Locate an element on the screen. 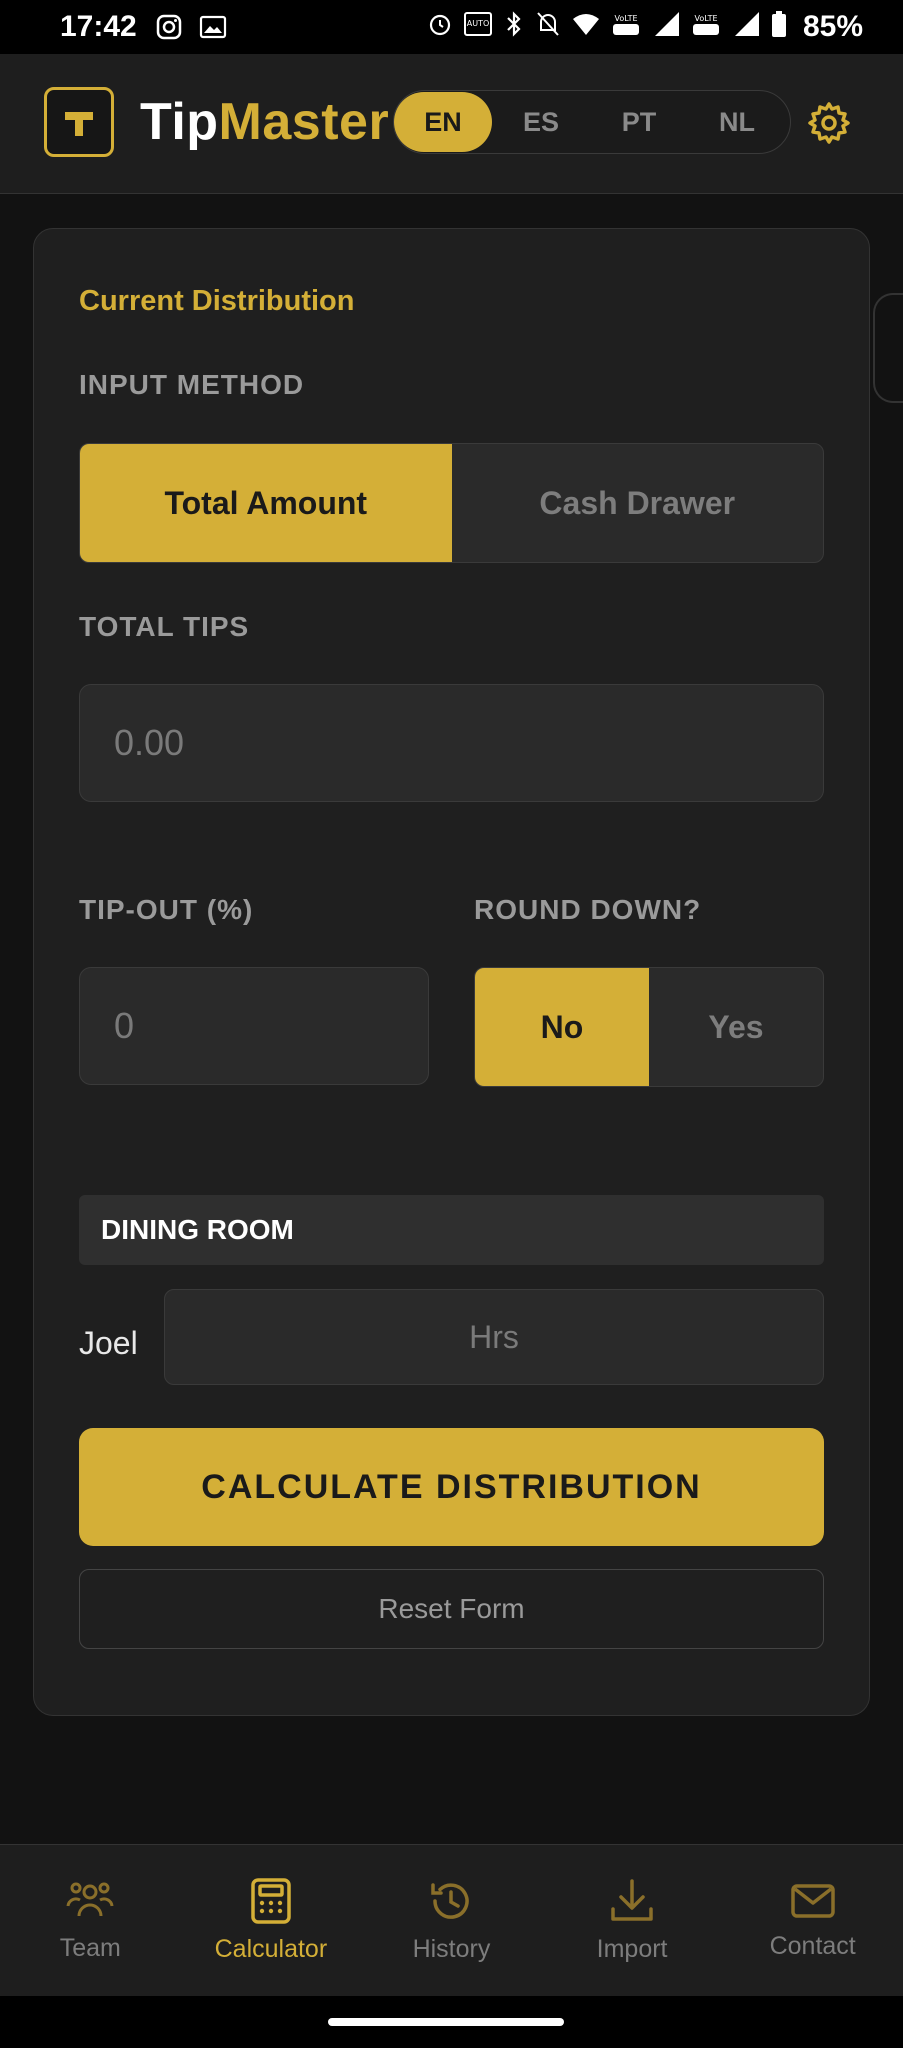 The width and height of the screenshot is (903, 2048). app-header: TipMaster EN ES PT NL is located at coordinates (451, 124).